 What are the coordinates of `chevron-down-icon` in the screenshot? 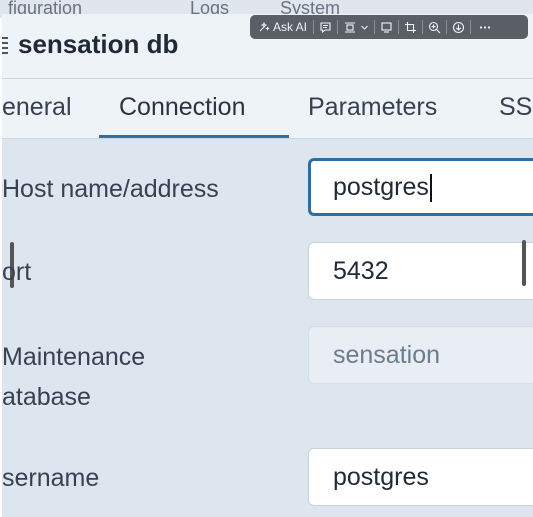 It's located at (364, 27).